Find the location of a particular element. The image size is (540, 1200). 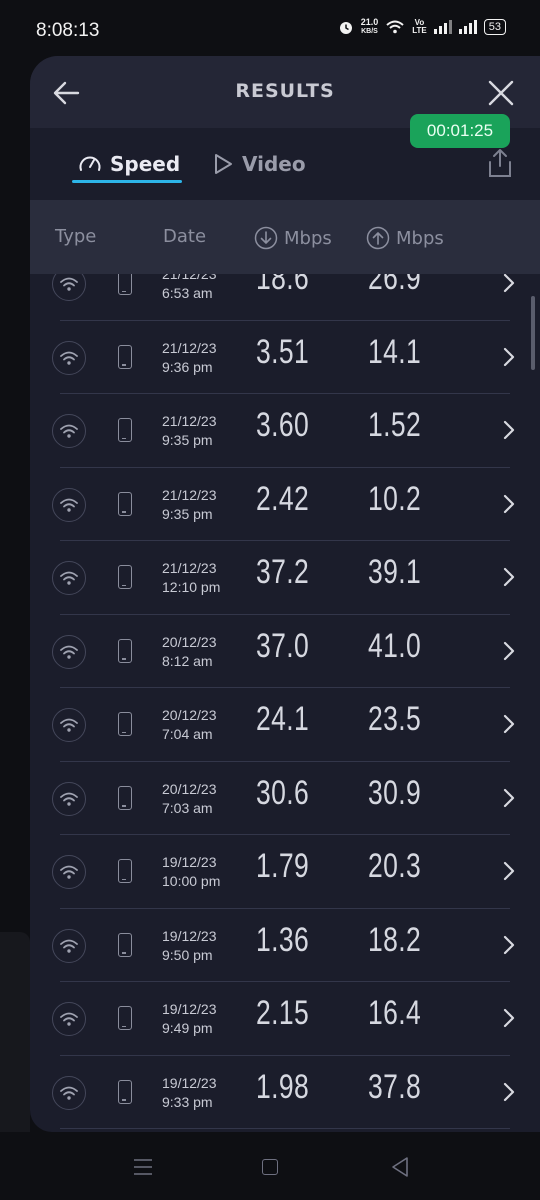

result-row: 19/12/23 9:50 pm 1.36 18.2 is located at coordinates (285, 945).